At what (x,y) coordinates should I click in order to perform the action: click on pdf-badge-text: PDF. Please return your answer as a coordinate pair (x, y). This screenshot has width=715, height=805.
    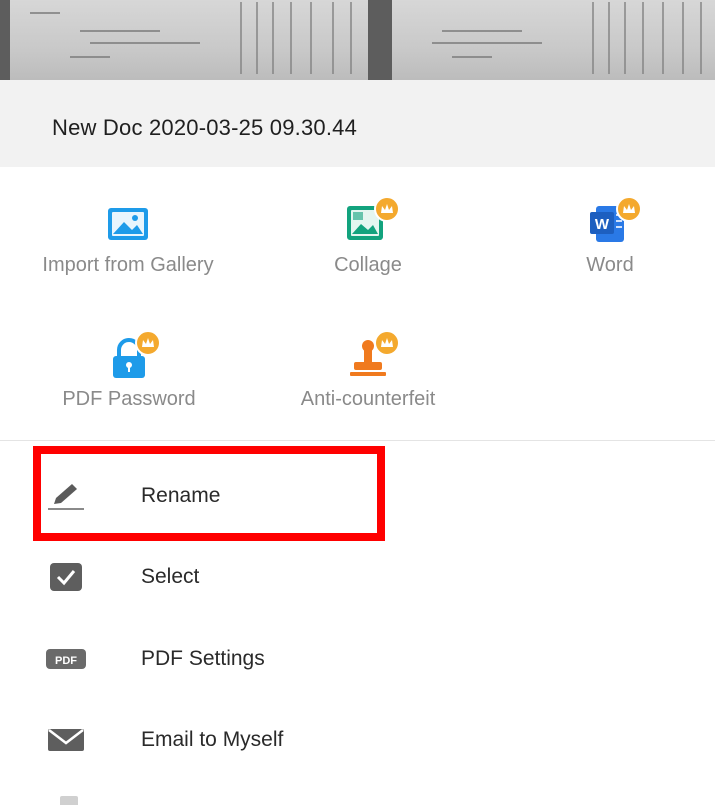
    Looking at the image, I should click on (66, 661).